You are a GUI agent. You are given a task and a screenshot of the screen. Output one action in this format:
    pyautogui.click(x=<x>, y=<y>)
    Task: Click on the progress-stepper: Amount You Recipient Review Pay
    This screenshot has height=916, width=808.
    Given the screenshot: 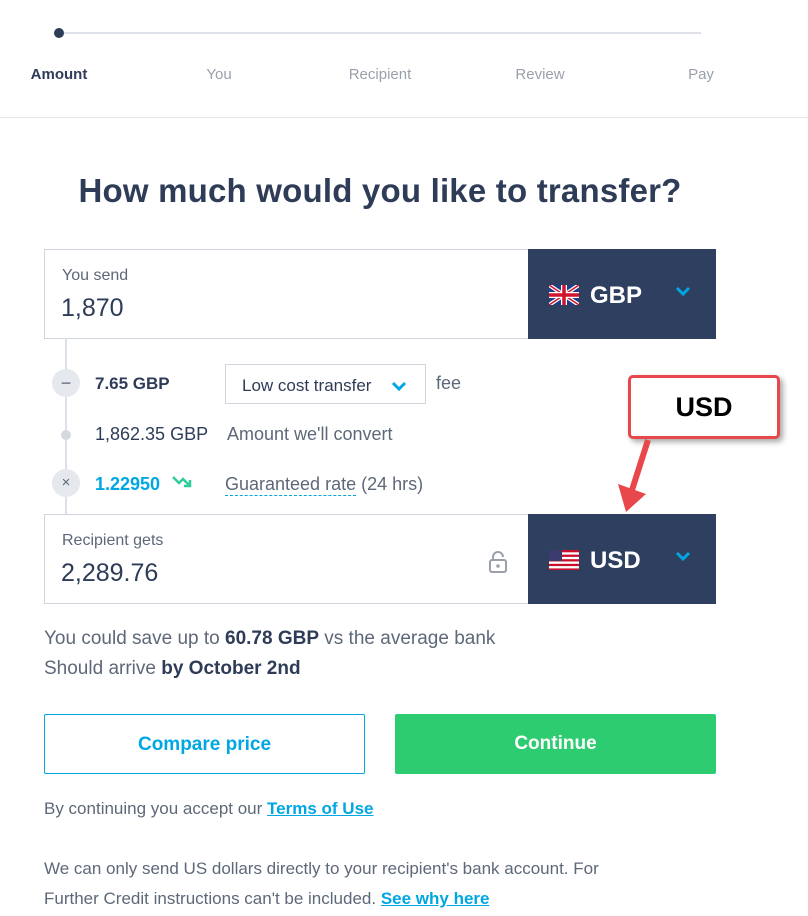 What is the action you would take?
    pyautogui.click(x=404, y=59)
    